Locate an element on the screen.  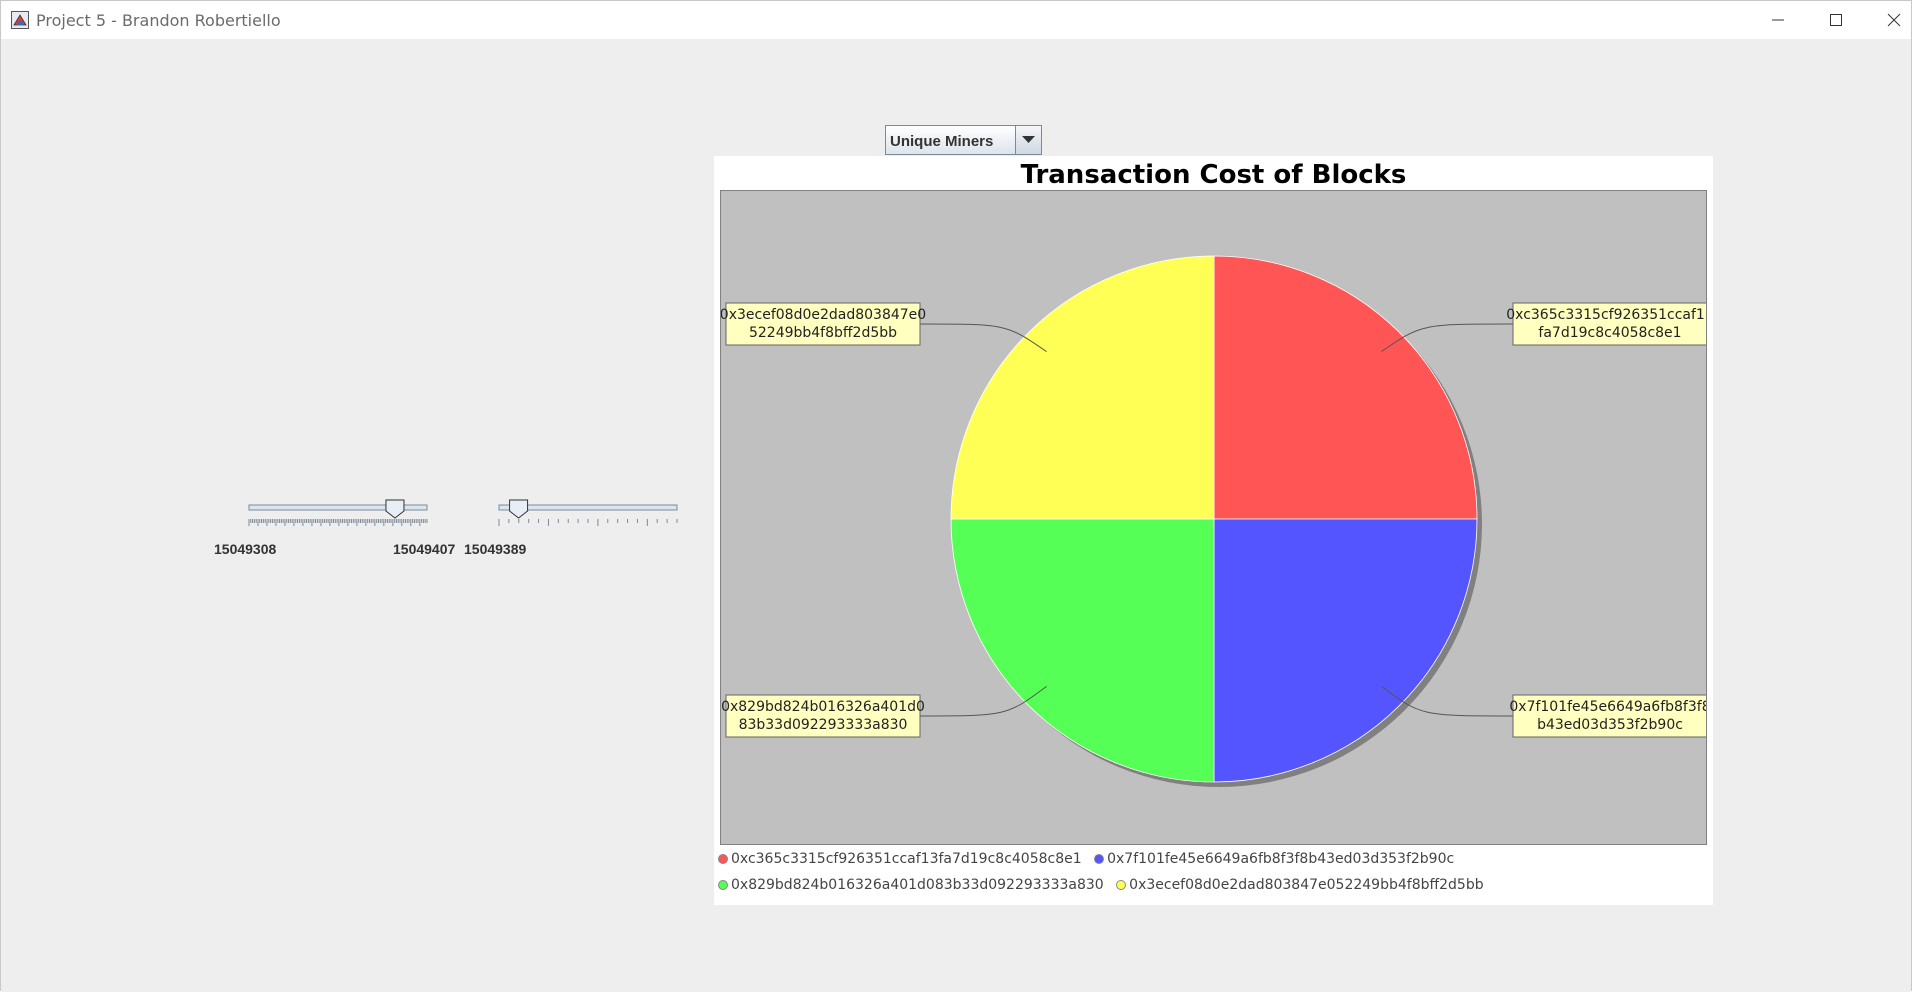
maximize-icon is located at coordinates (1836, 20).